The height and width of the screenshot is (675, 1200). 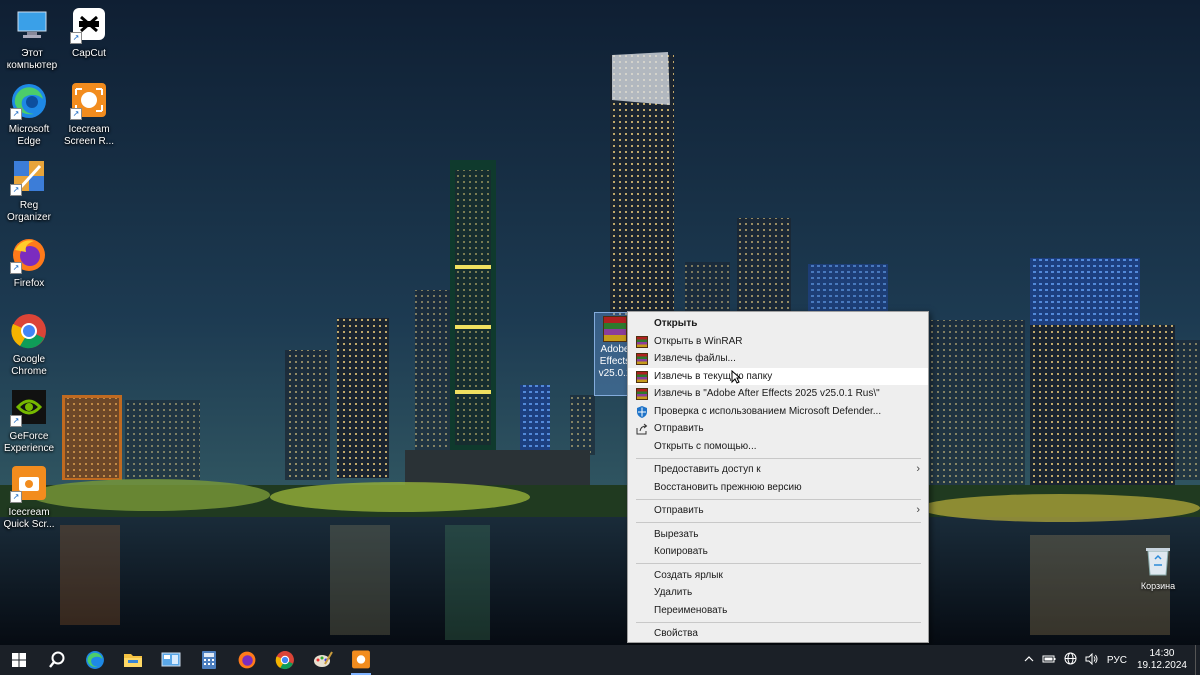 What do you see at coordinates (29, 255) in the screenshot?
I see `firefox-icon: ↗` at bounding box center [29, 255].